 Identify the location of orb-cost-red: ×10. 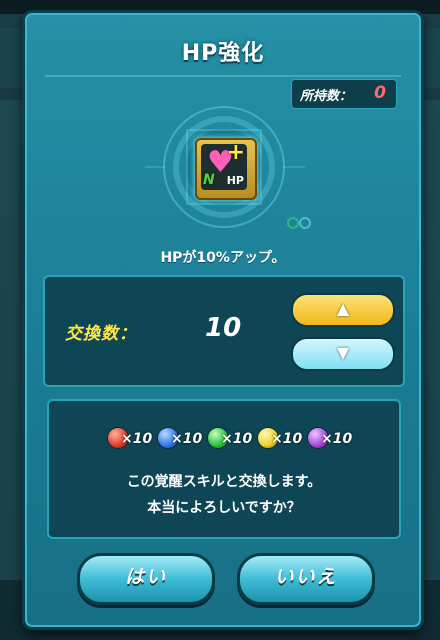
(132, 439).